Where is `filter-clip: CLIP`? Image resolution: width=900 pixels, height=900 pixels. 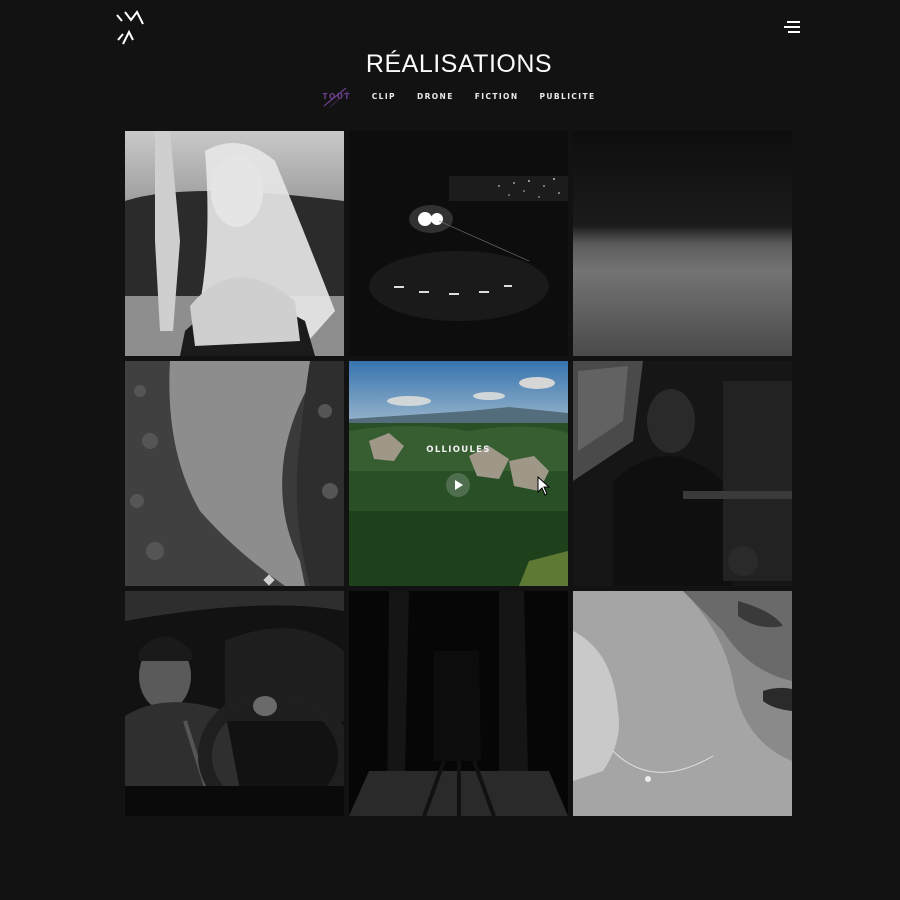
filter-clip: CLIP is located at coordinates (384, 96).